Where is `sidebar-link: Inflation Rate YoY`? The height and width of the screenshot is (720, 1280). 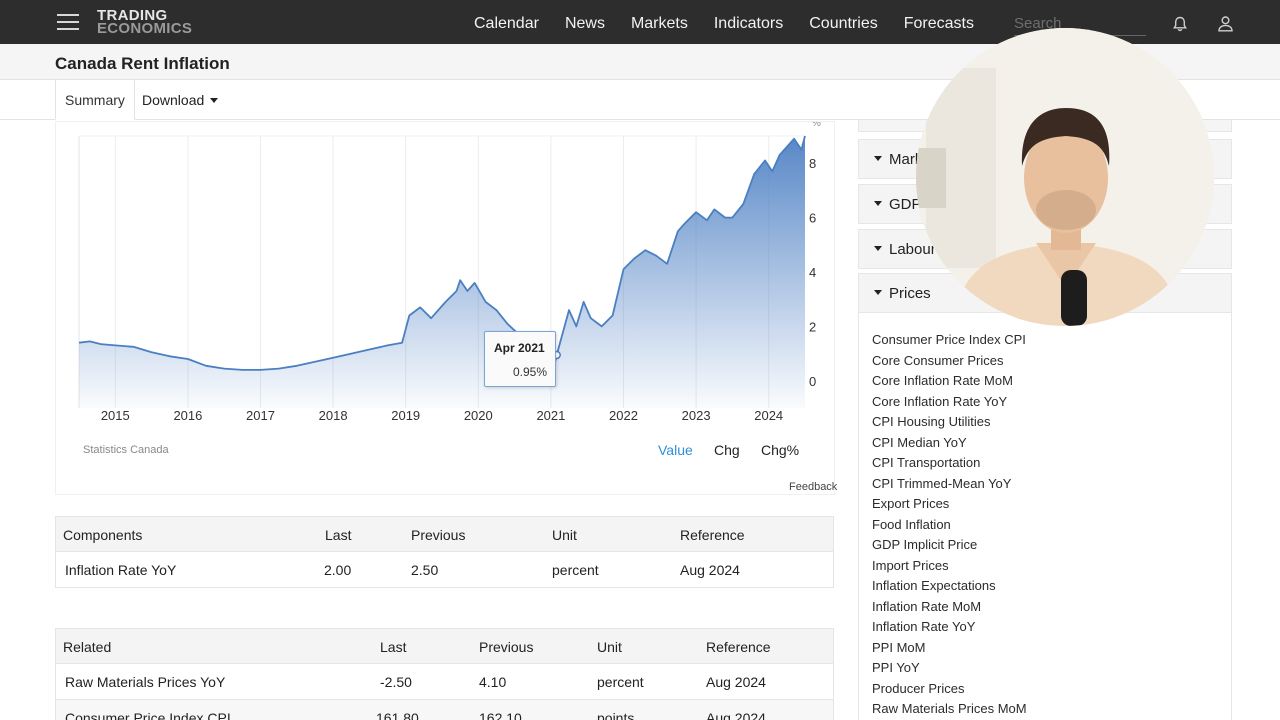 sidebar-link: Inflation Rate YoY is located at coordinates (949, 627).